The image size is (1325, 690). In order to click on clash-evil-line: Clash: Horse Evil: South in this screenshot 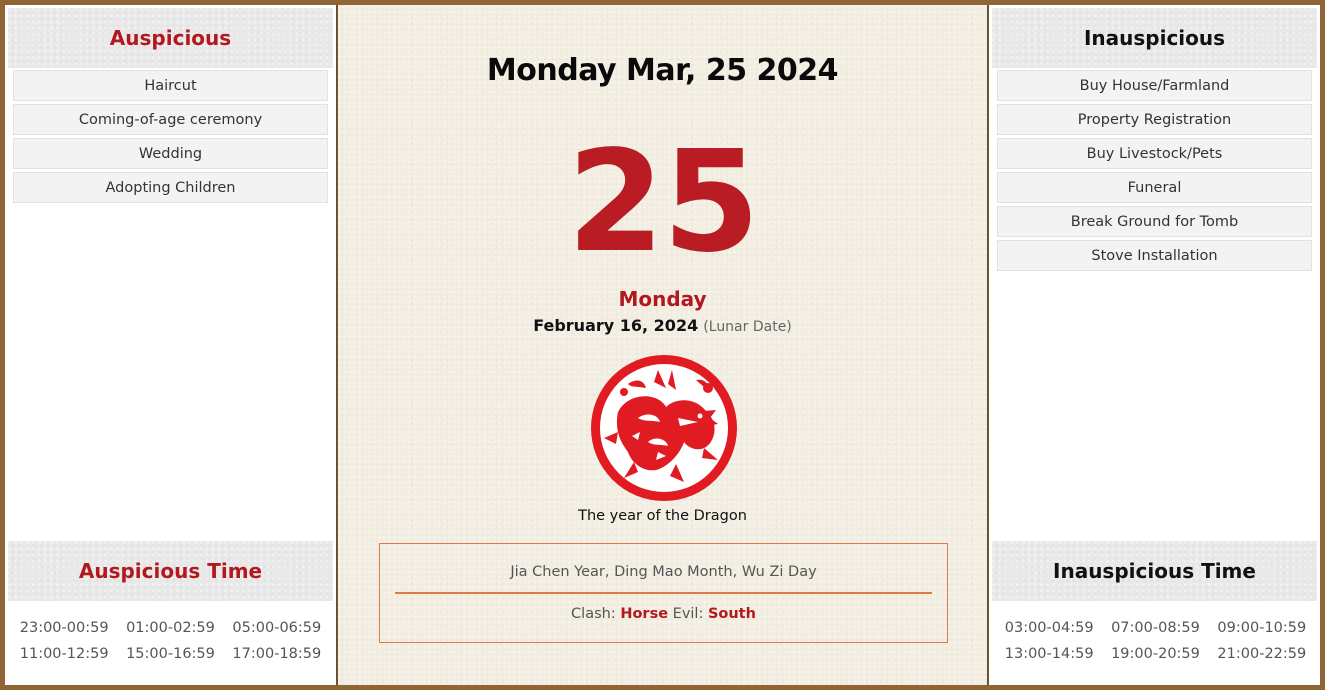, I will do `click(663, 614)`.